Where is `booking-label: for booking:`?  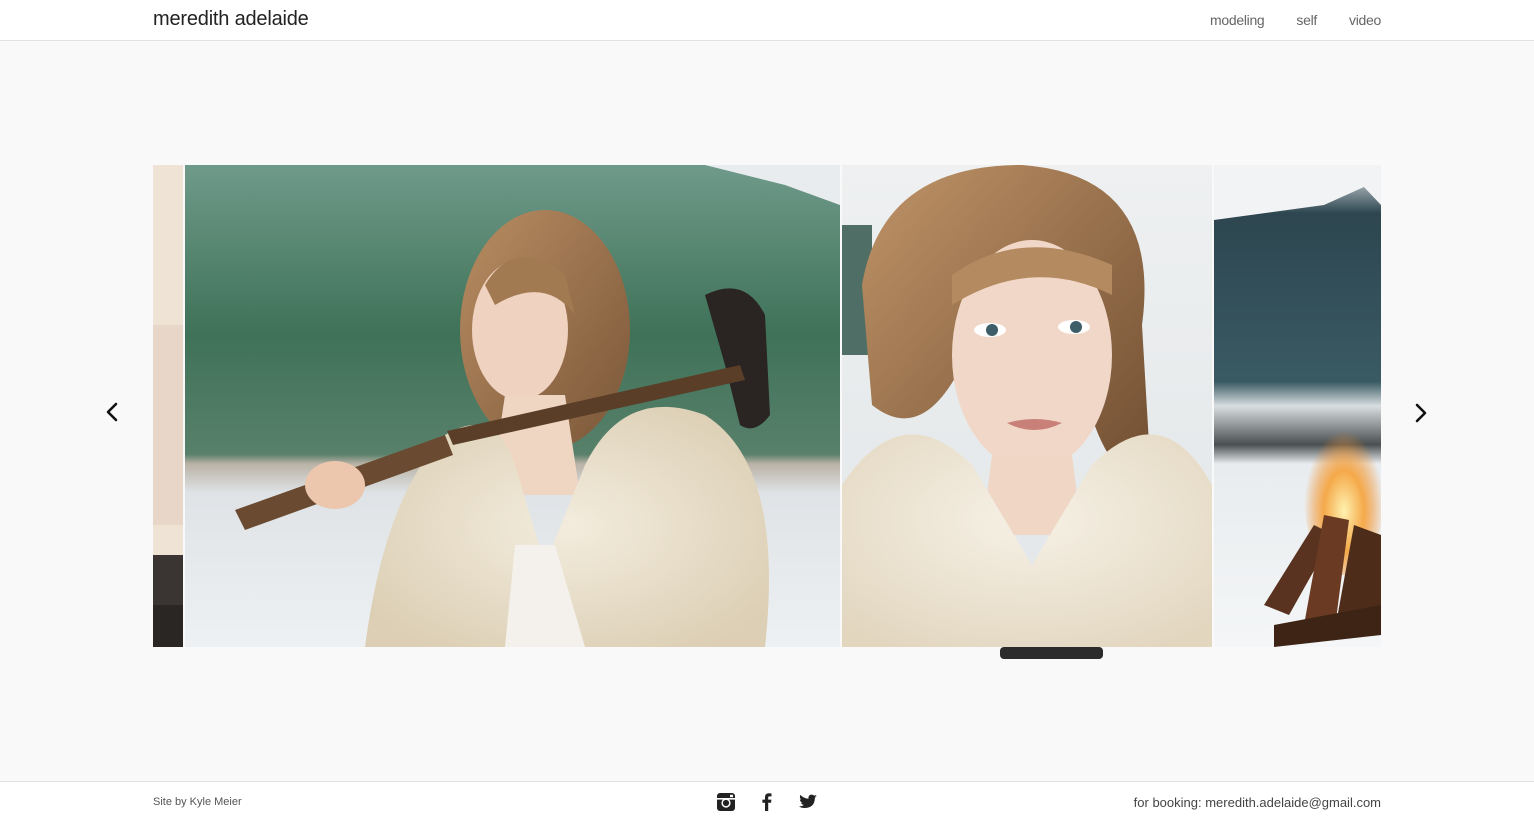
booking-label: for booking: is located at coordinates (1167, 802).